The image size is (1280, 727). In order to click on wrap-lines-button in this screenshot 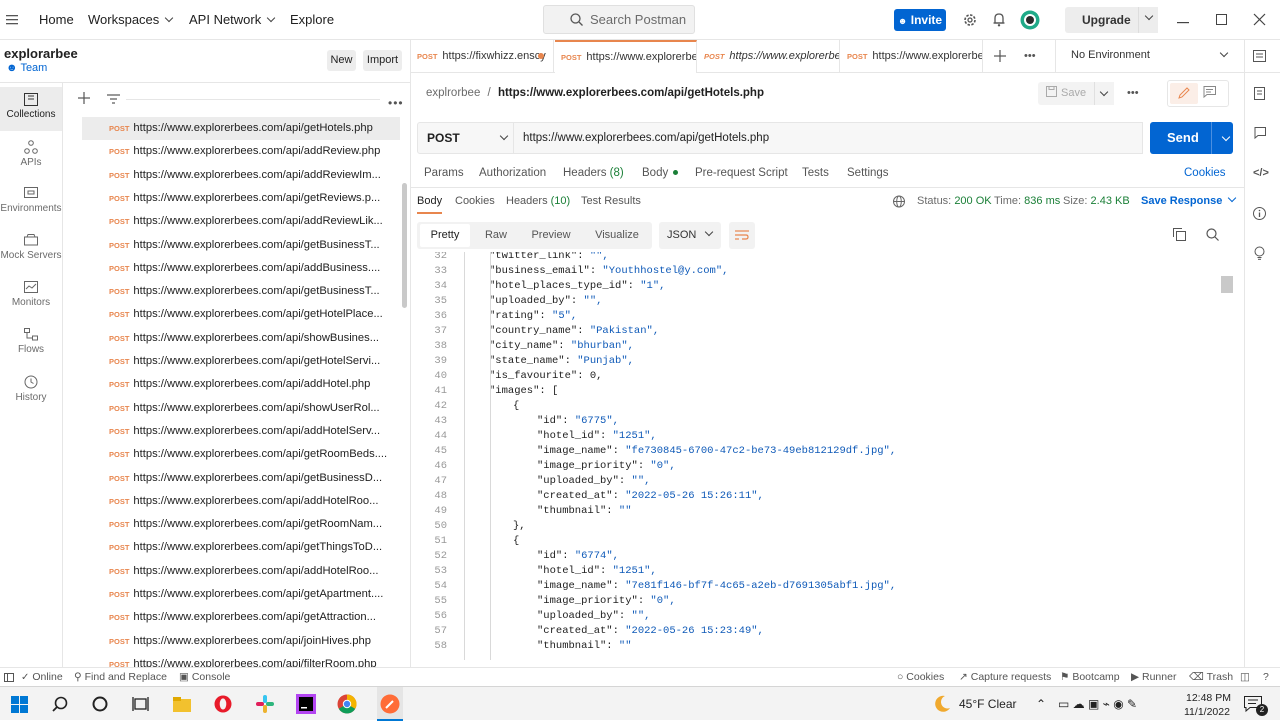, I will do `click(742, 235)`.